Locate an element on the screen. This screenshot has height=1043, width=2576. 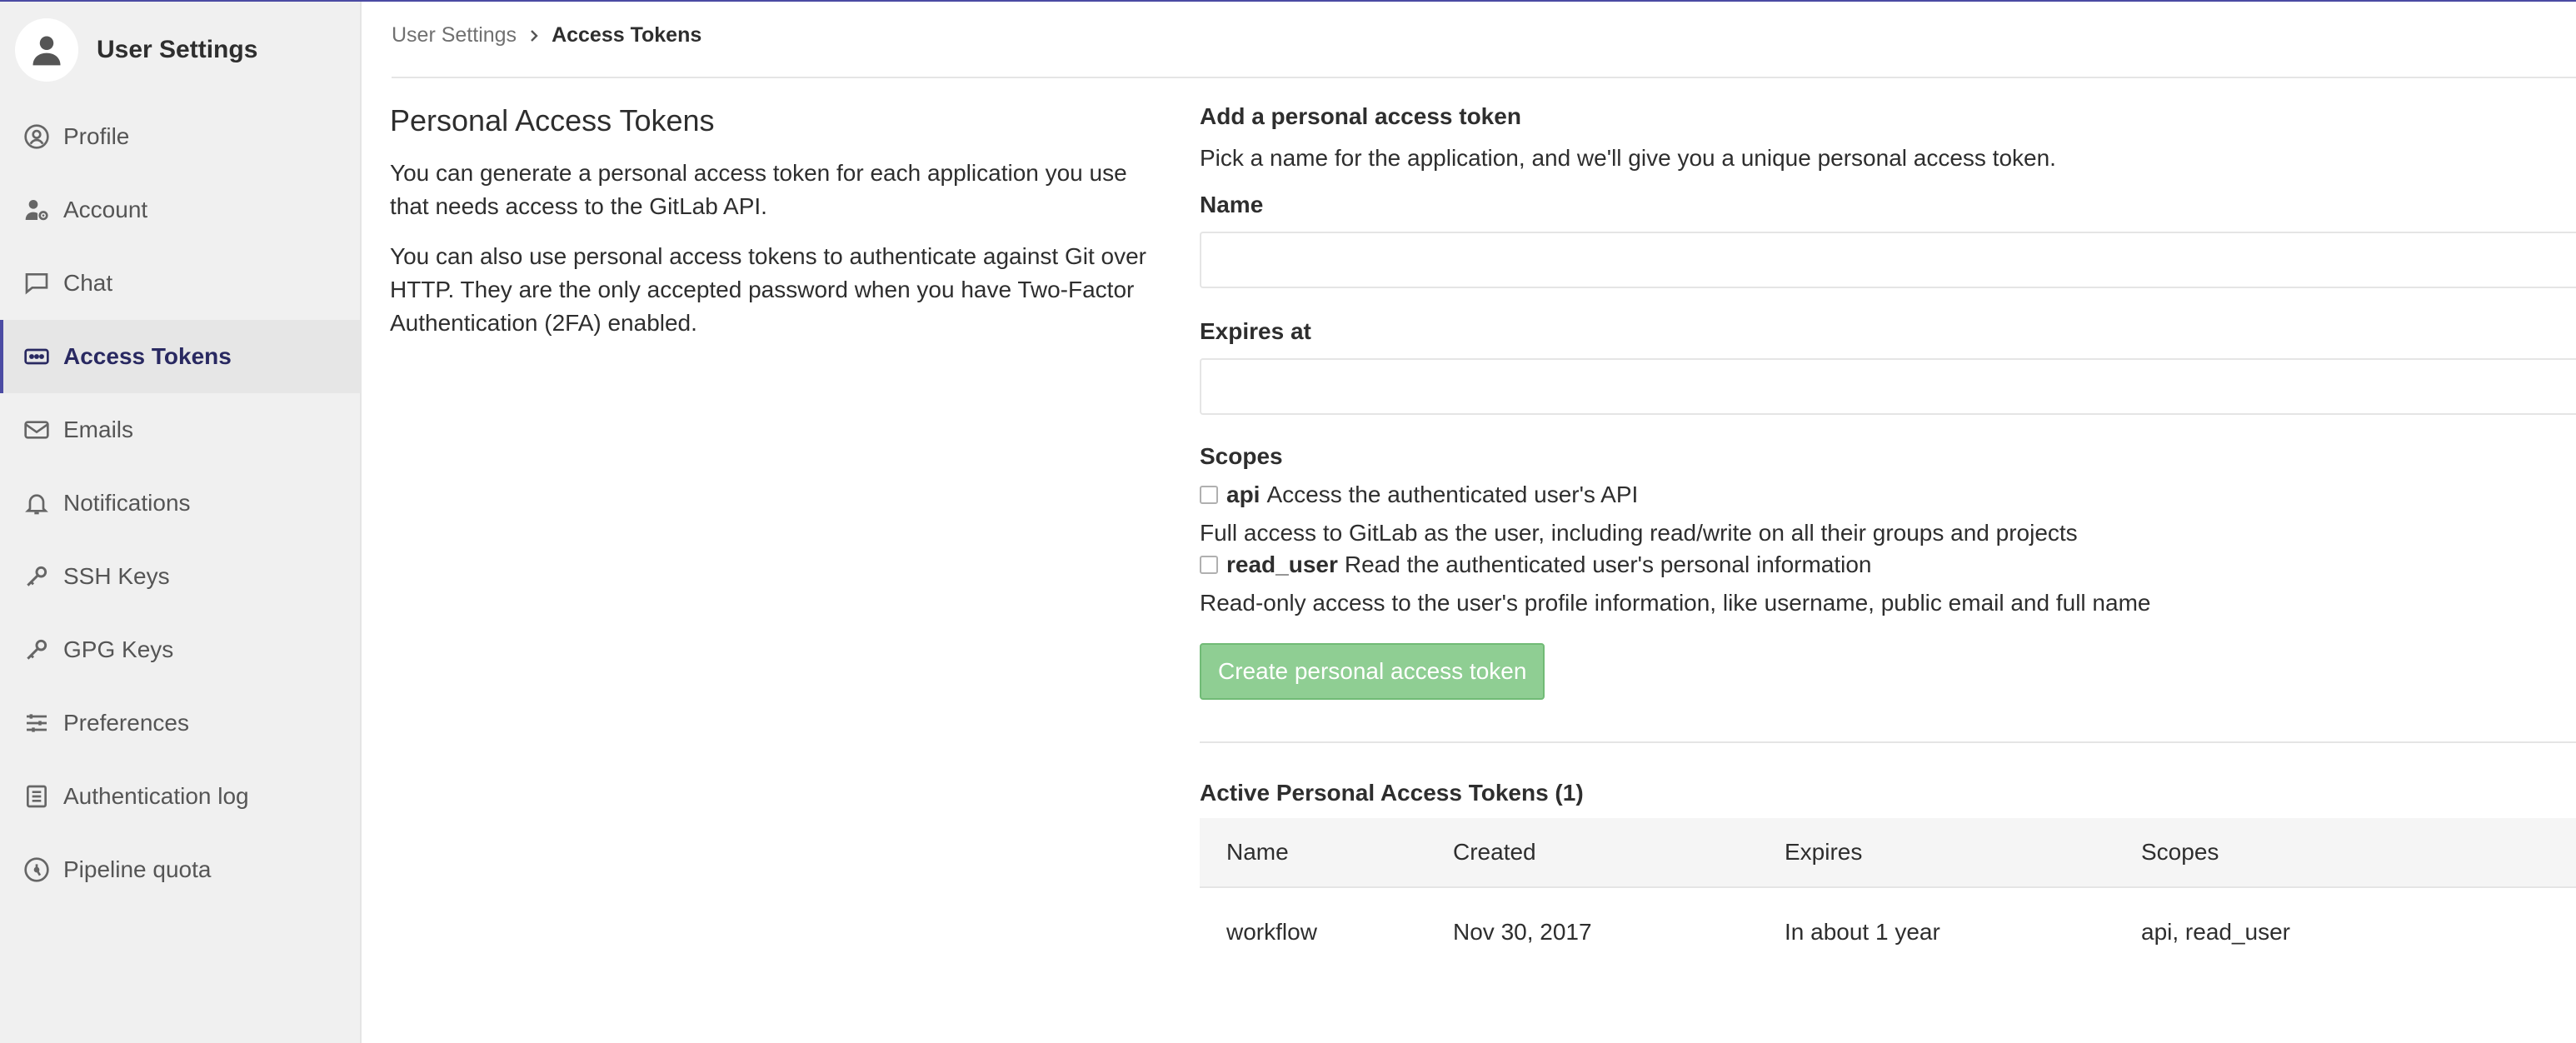
sidebar-item-emails: Emails is located at coordinates (180, 430).